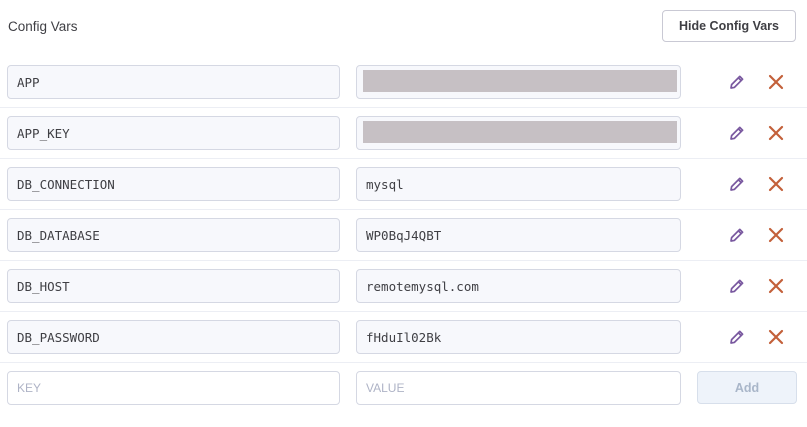  I want to click on config-var-row: DB_HOST remotemysql.com, so click(403, 286).